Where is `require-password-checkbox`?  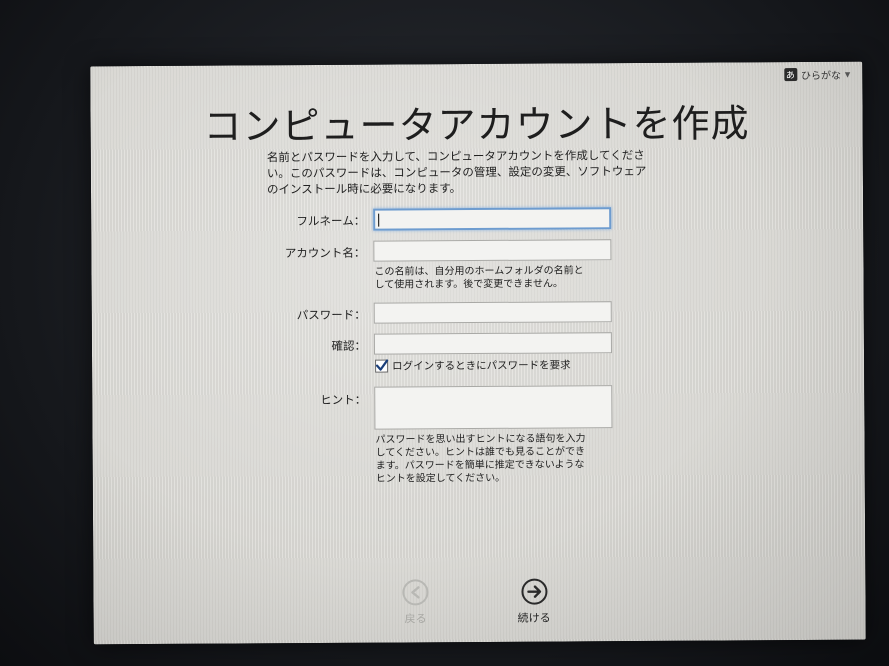
require-password-checkbox is located at coordinates (382, 366).